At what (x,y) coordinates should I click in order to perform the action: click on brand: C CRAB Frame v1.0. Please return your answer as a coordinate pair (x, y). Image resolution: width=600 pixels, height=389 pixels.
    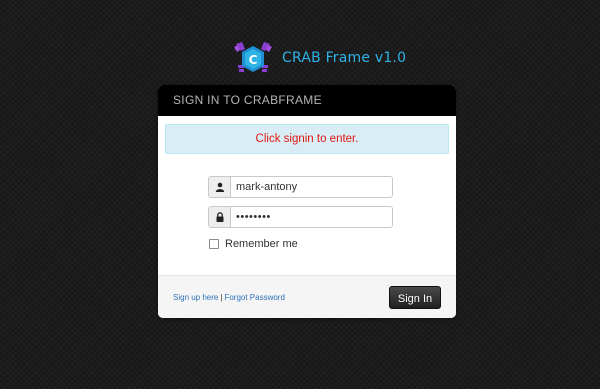
    Looking at the image, I should click on (319, 58).